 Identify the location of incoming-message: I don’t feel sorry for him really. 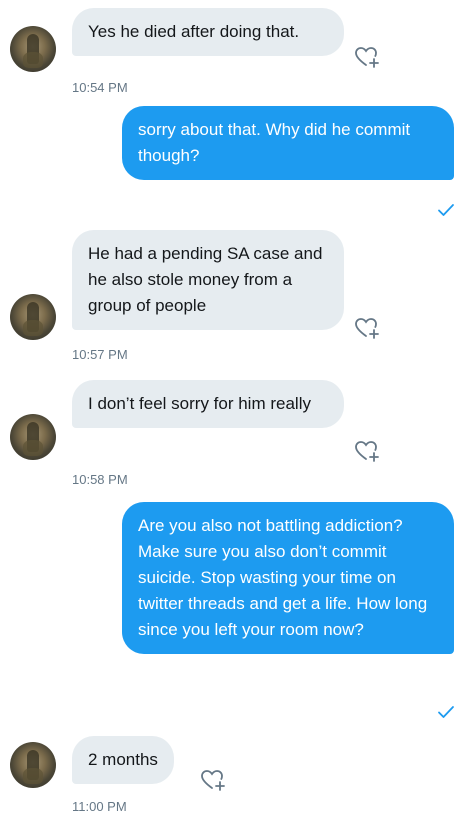
(208, 404).